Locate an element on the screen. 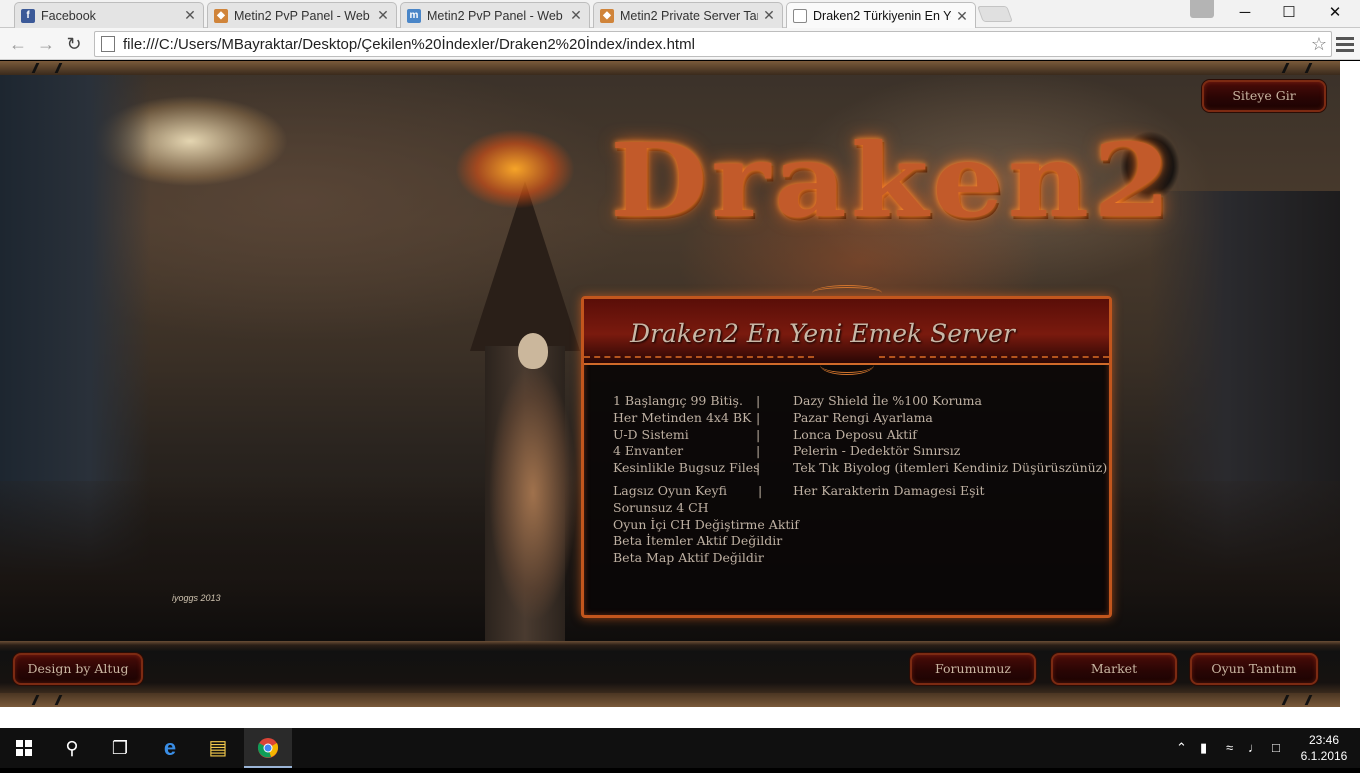  metin2-forum-icon: m is located at coordinates (414, 15).